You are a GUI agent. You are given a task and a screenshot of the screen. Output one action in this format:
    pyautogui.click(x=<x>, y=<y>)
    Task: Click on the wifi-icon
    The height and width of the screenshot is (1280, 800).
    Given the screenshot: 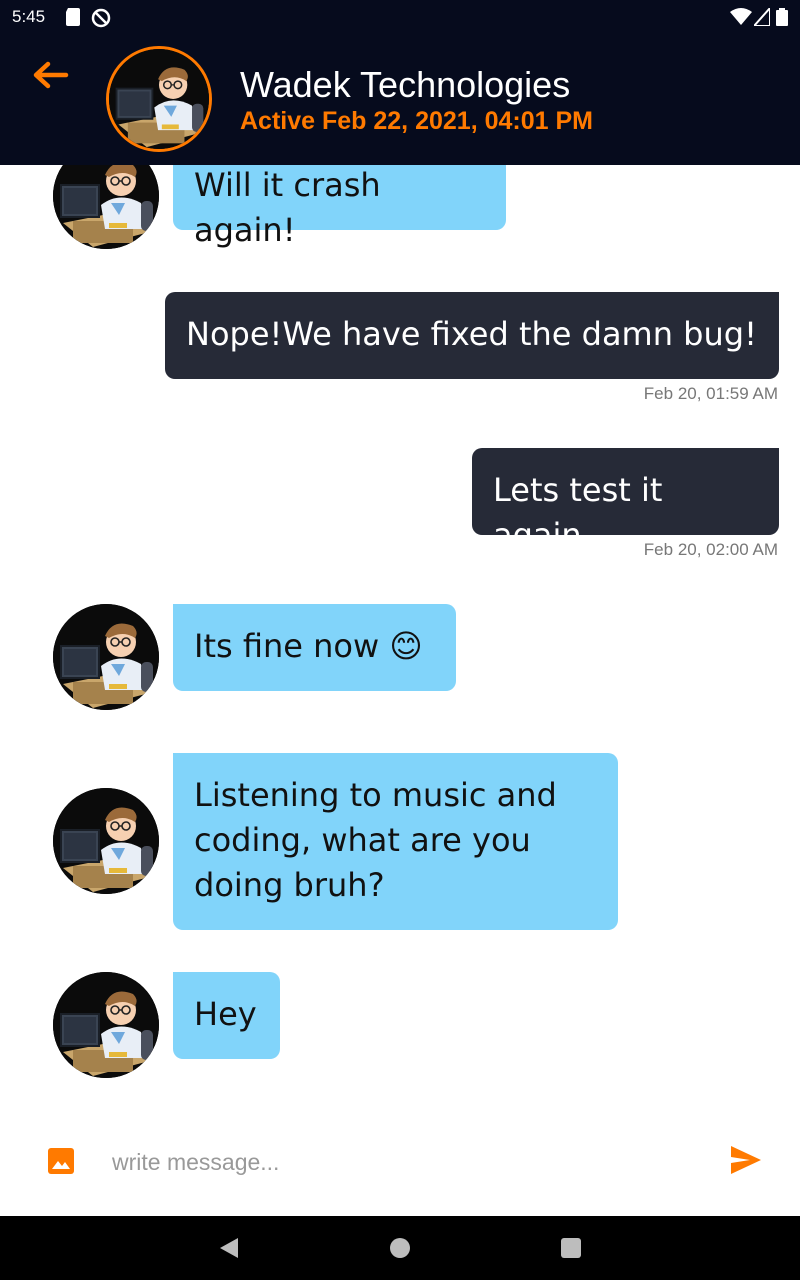 What is the action you would take?
    pyautogui.click(x=741, y=16)
    